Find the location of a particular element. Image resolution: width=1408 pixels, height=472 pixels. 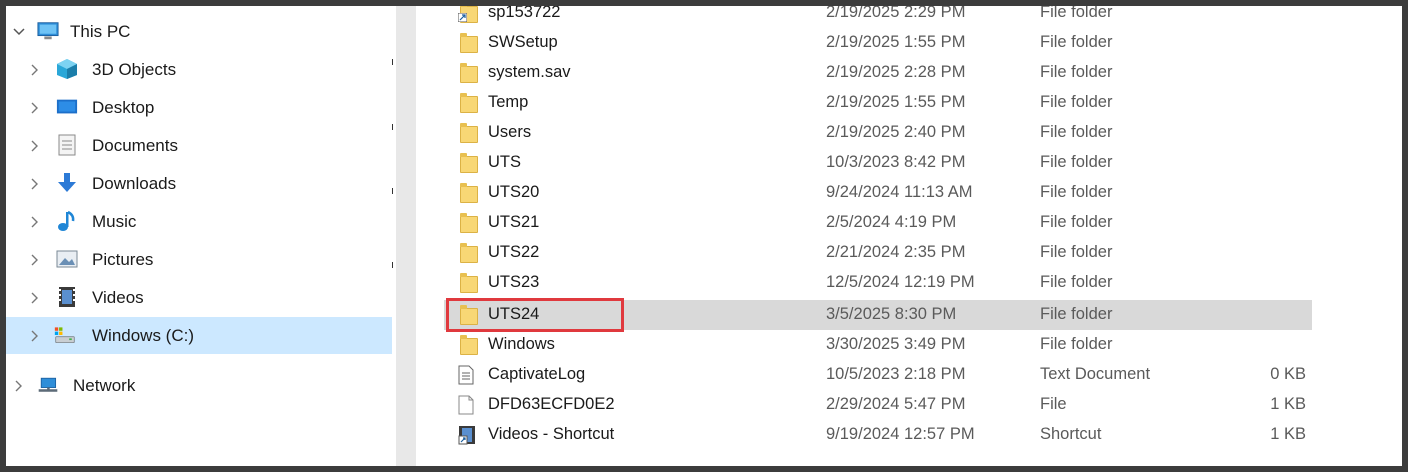

file-row: UTS 10/3/2023 8:42 PM File folder is located at coordinates (878, 163).